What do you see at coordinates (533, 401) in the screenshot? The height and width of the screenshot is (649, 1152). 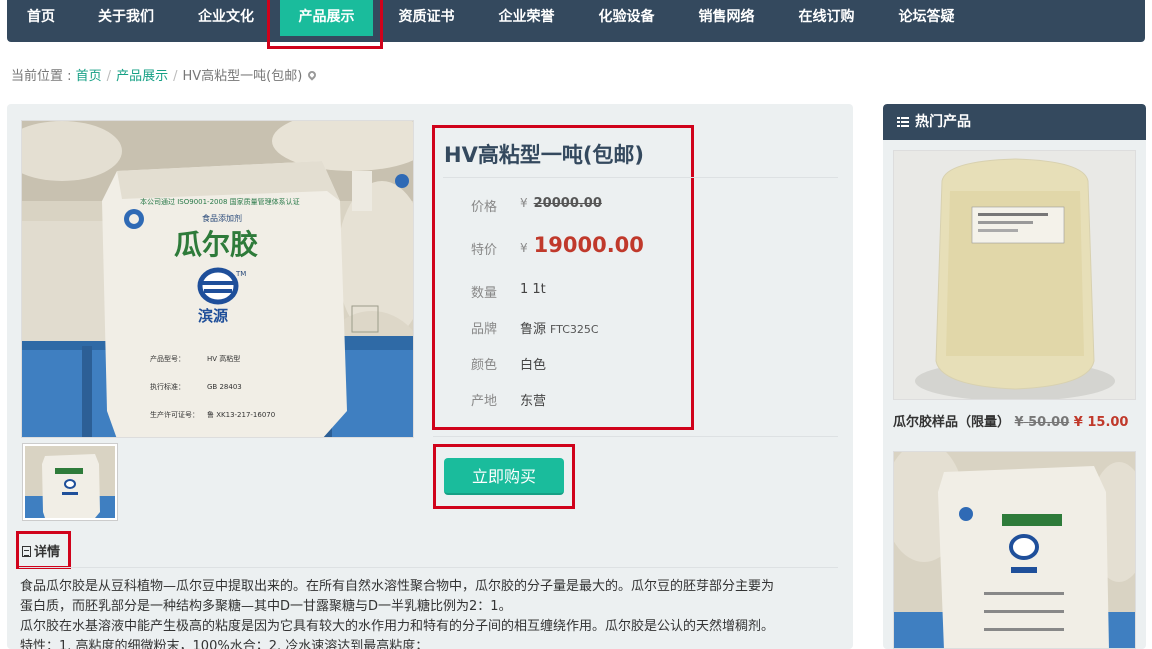 I see `origin-value: 东营` at bounding box center [533, 401].